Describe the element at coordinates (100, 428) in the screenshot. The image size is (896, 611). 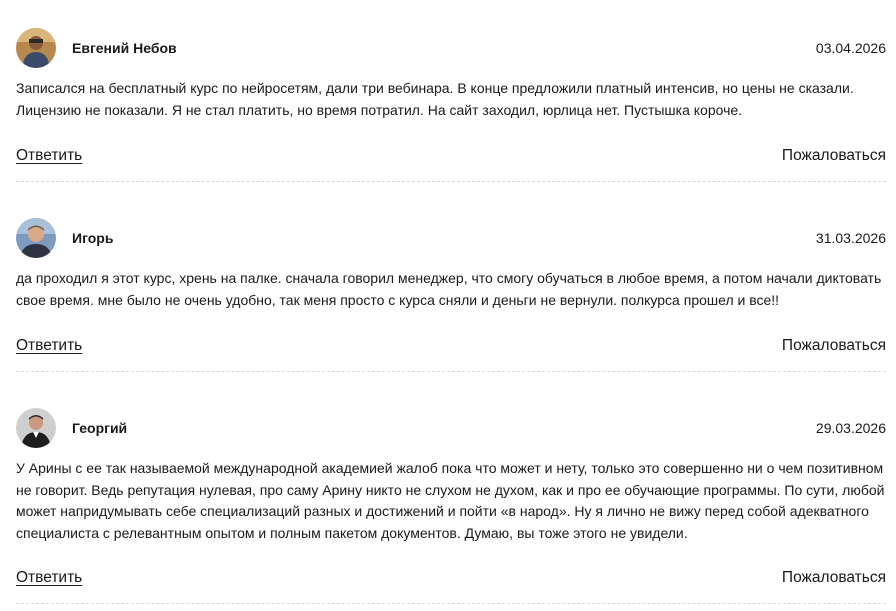
I see `comment-author: Георгий` at that location.